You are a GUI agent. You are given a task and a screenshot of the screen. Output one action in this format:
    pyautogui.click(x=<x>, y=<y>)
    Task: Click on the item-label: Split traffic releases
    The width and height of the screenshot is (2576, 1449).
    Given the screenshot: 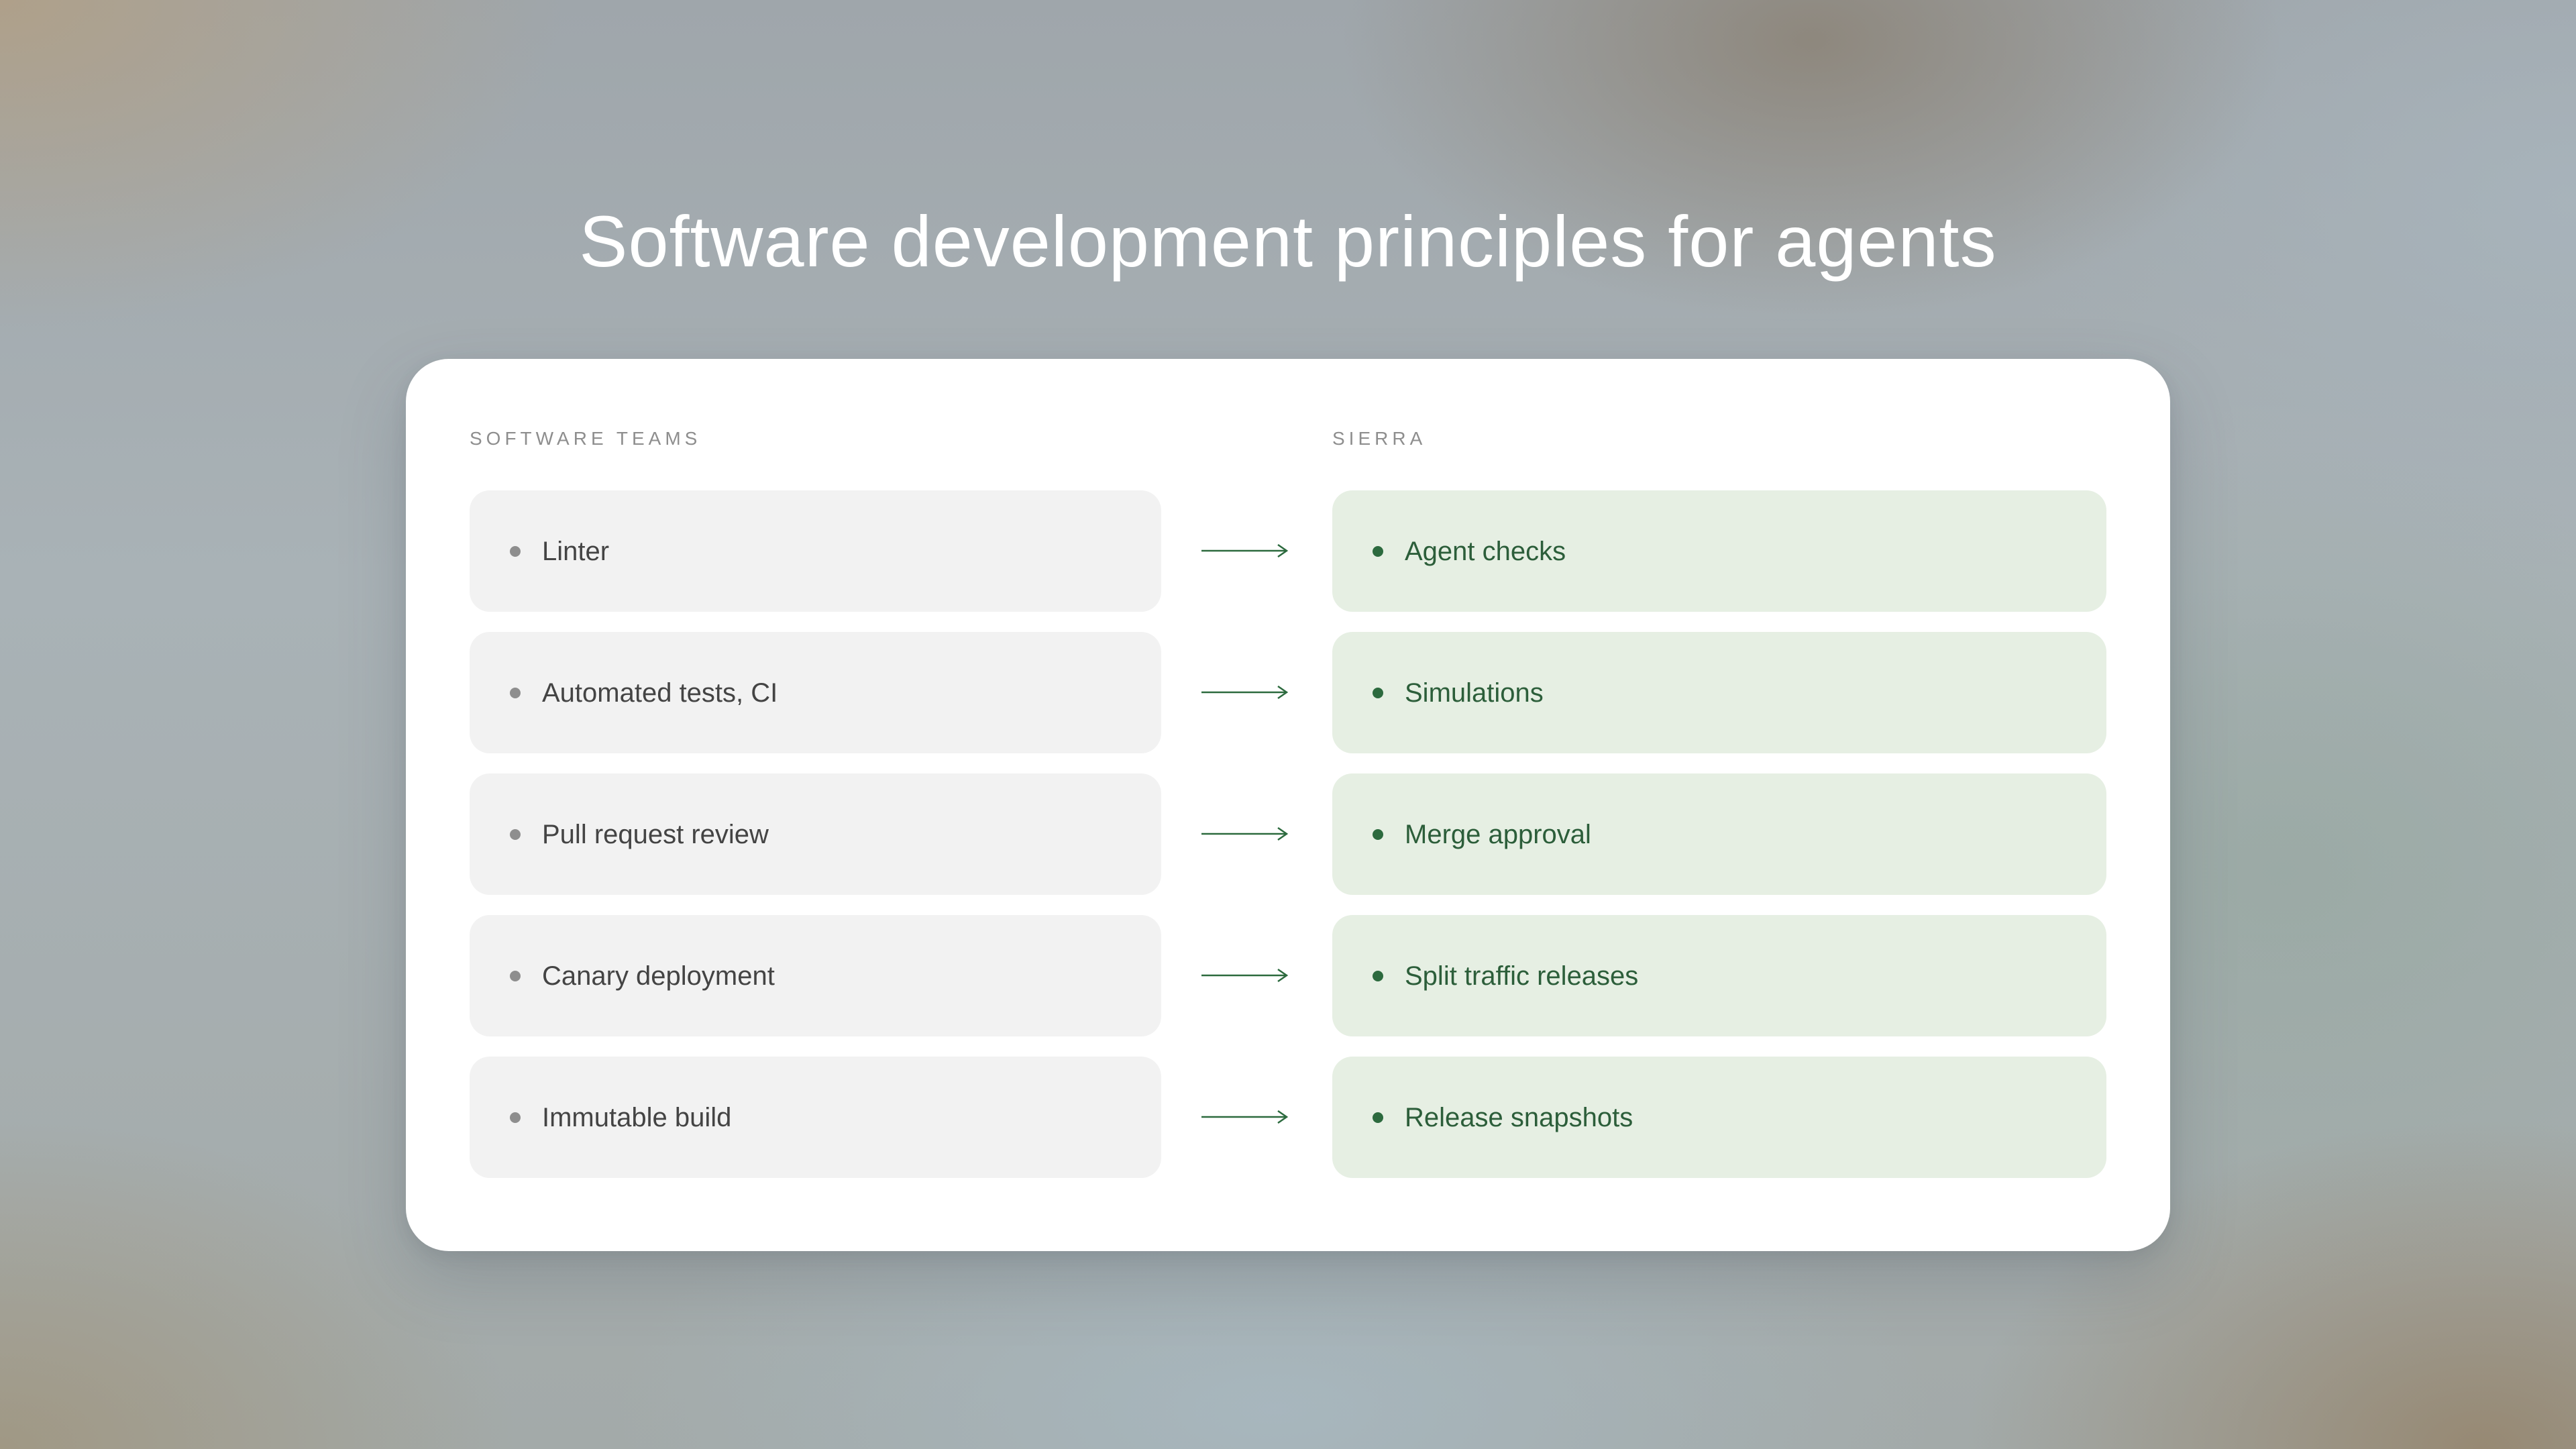 What is the action you would take?
    pyautogui.click(x=1522, y=976)
    